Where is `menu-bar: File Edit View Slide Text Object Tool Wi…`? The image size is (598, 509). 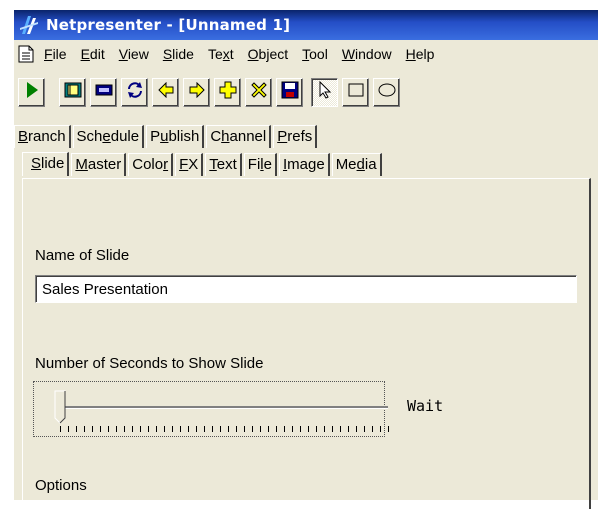
menu-bar: File Edit View Slide Text Object Tool Wi… is located at coordinates (306, 54).